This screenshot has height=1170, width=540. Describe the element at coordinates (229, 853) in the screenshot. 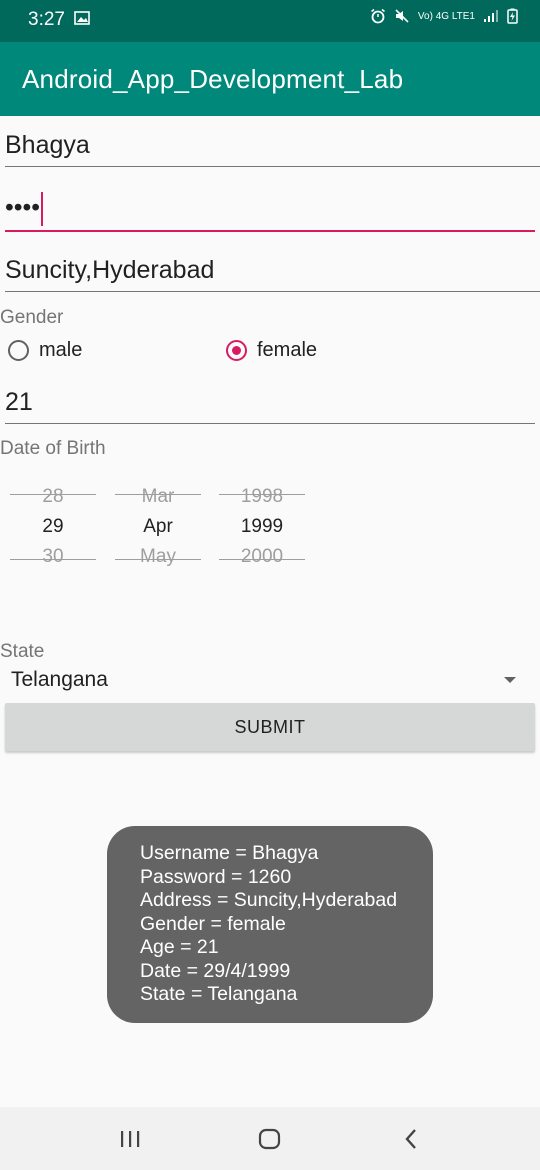

I see `toast-line: Username = Bhagya` at that location.